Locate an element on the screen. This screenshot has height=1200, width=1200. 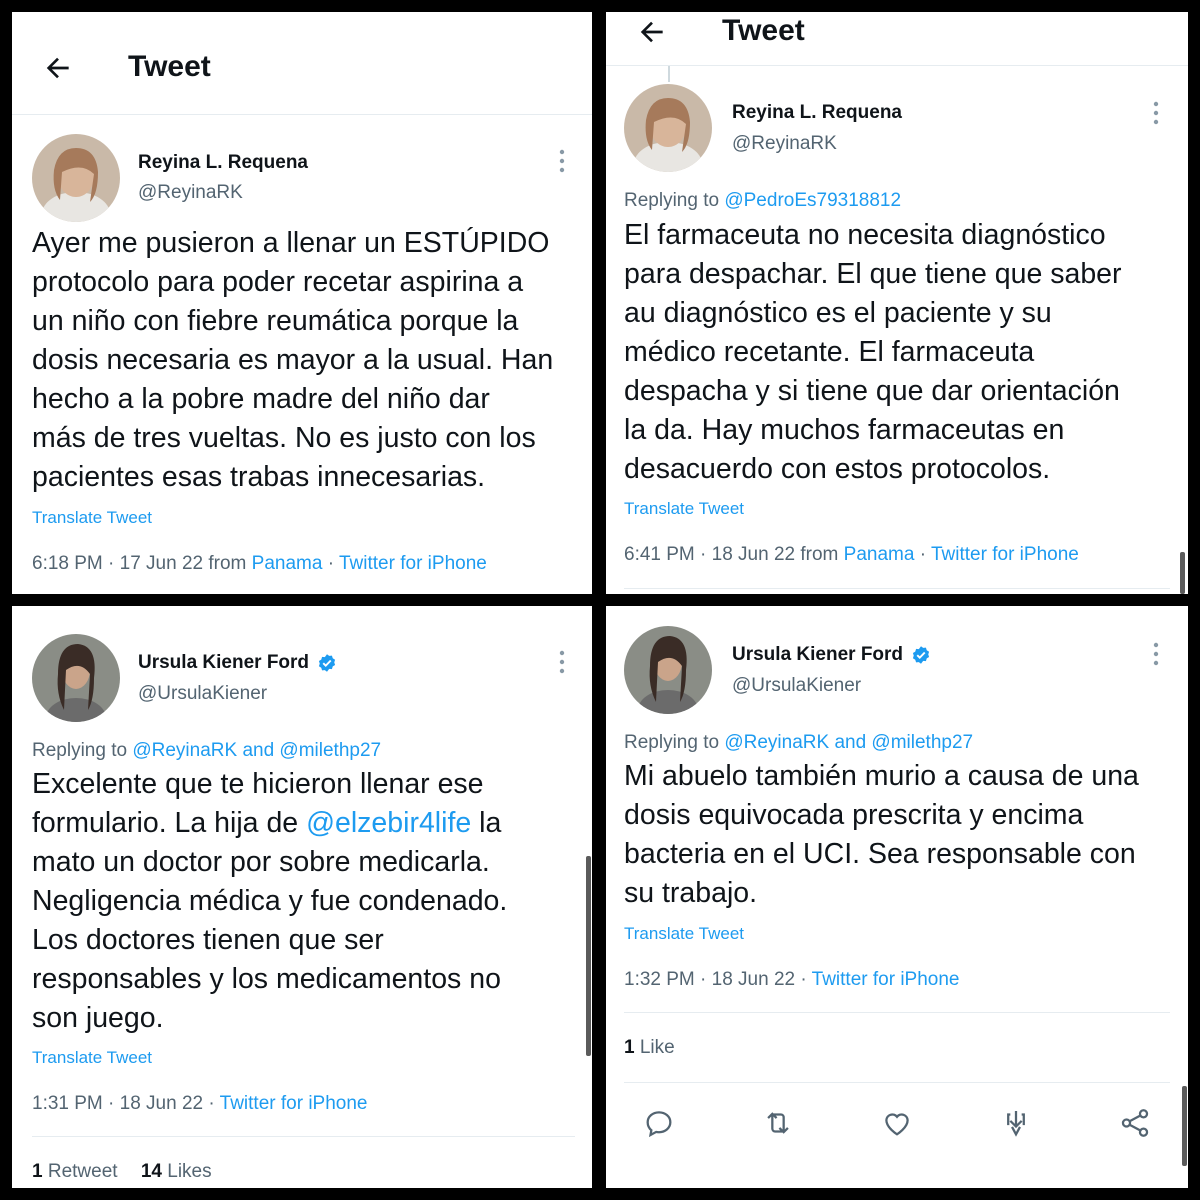
timestamp: 6:41 PM · 18 Jun 22 from is located at coordinates (734, 554).